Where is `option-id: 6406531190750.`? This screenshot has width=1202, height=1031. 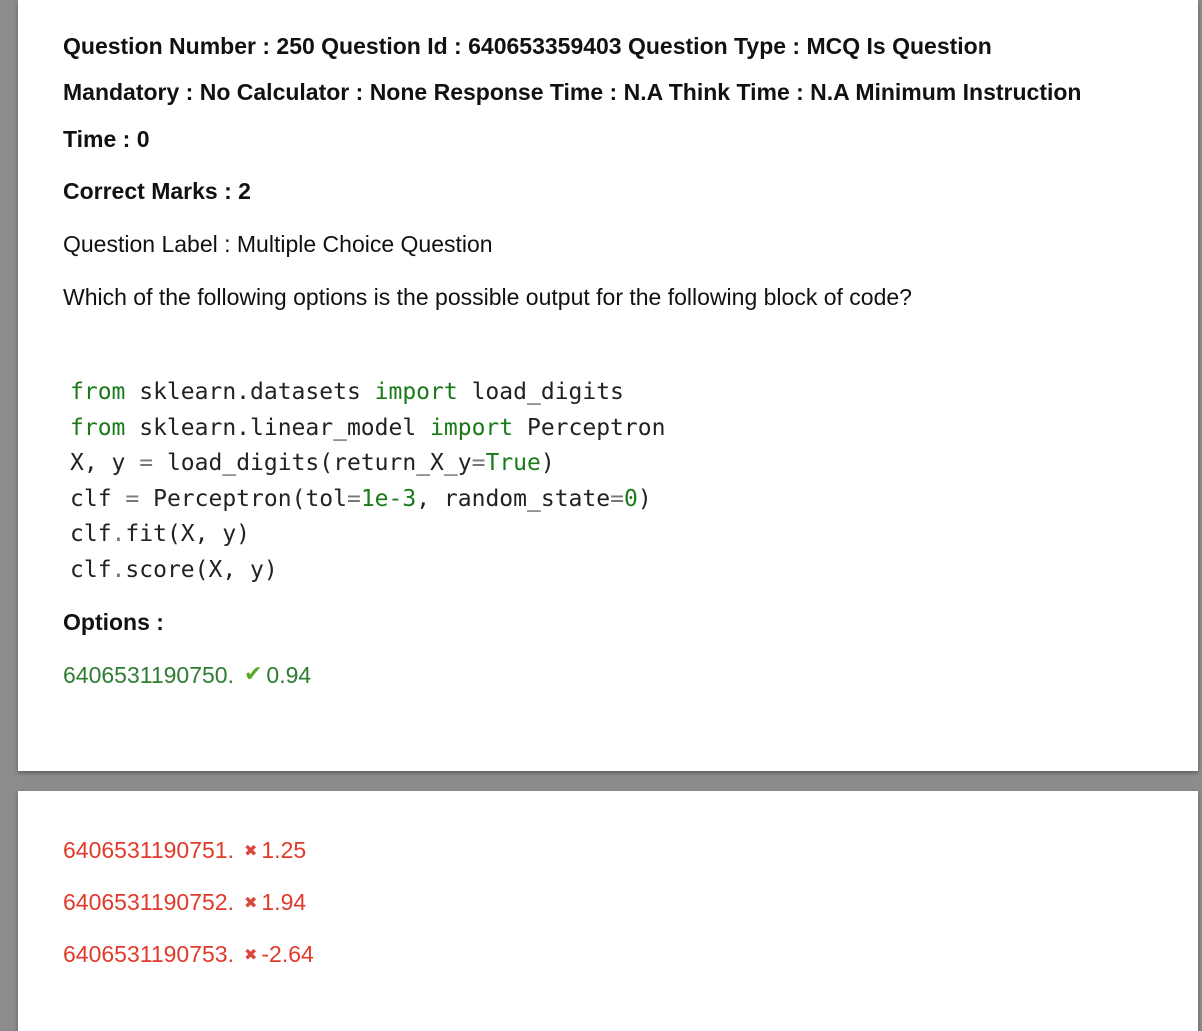
option-id: 6406531190750. is located at coordinates (148, 675).